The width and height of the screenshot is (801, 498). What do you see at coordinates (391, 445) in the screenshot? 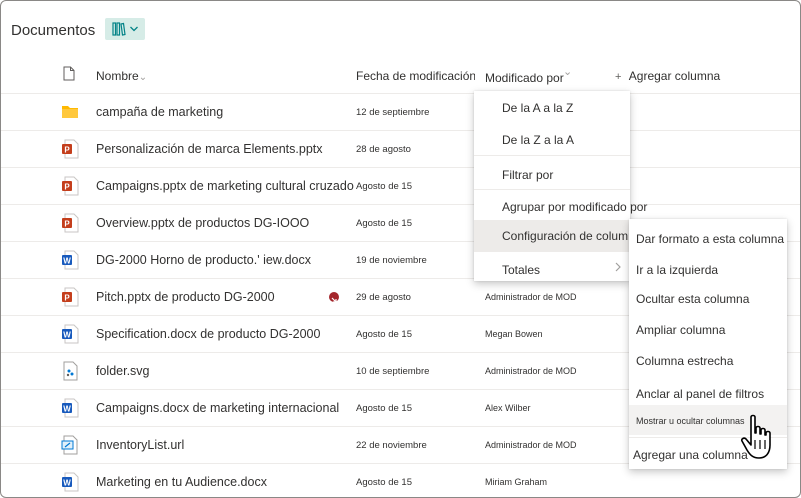
I see `modified-date: 22 de noviembre` at bounding box center [391, 445].